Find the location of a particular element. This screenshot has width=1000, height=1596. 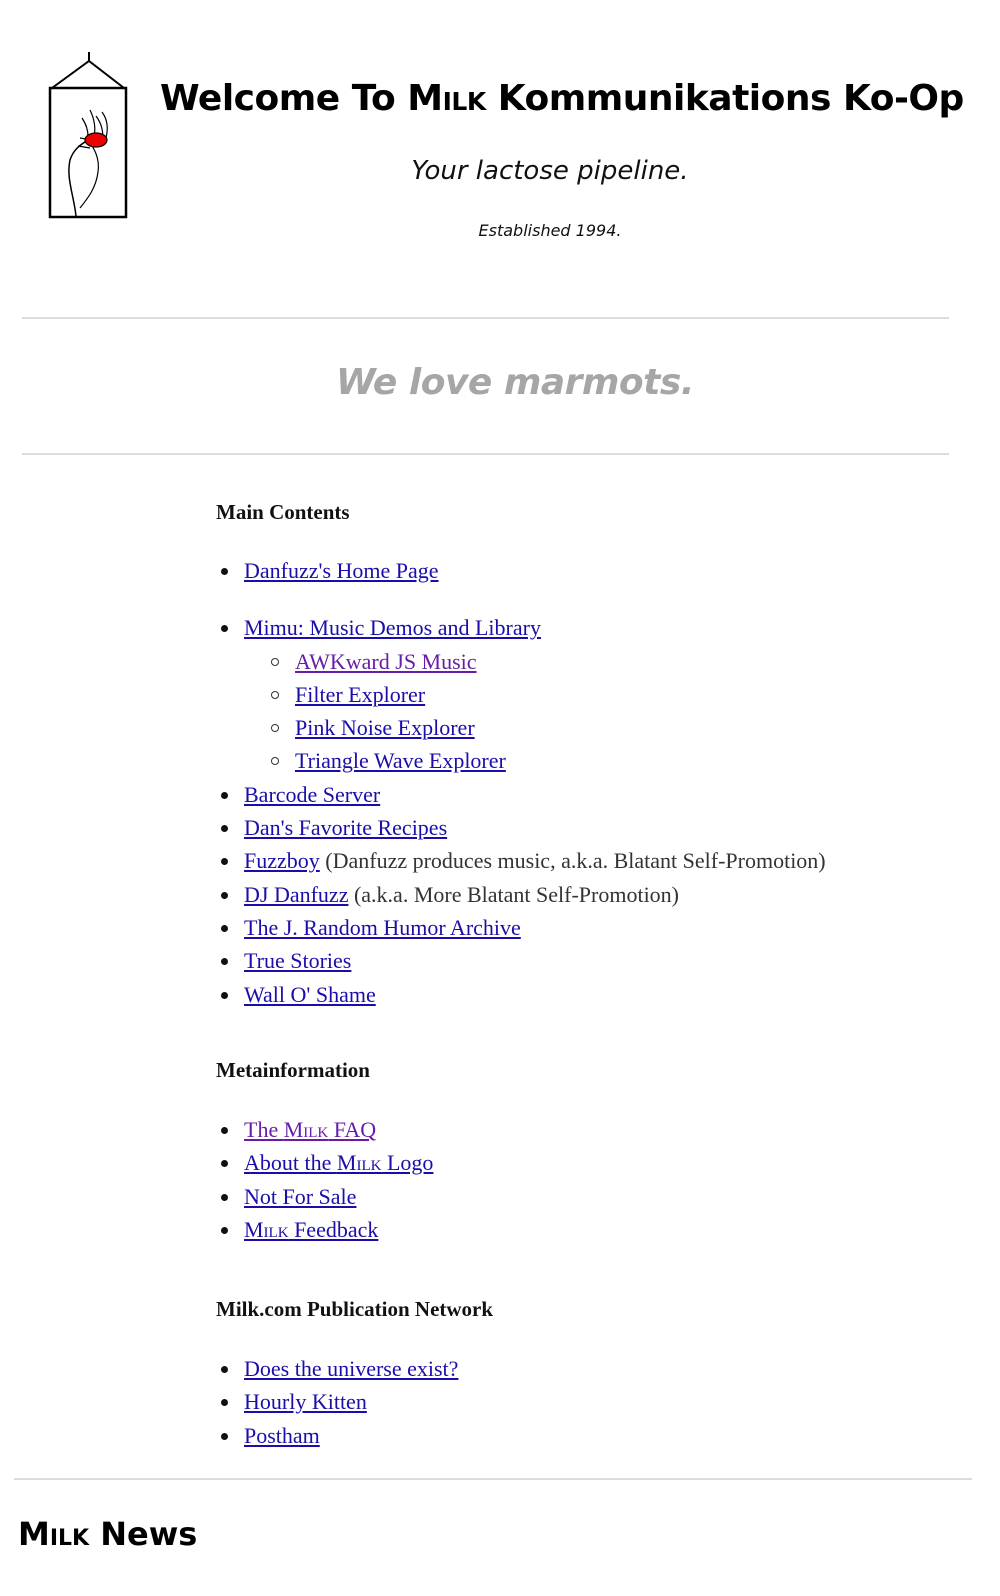

slogan: We love marmots. is located at coordinates (515, 382).